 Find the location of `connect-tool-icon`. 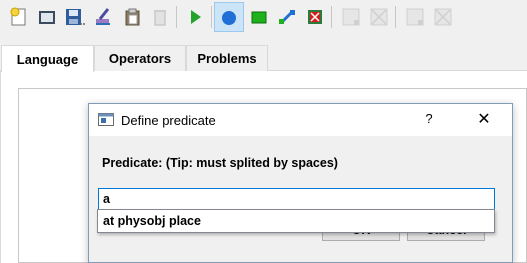

connect-tool-icon is located at coordinates (287, 17).